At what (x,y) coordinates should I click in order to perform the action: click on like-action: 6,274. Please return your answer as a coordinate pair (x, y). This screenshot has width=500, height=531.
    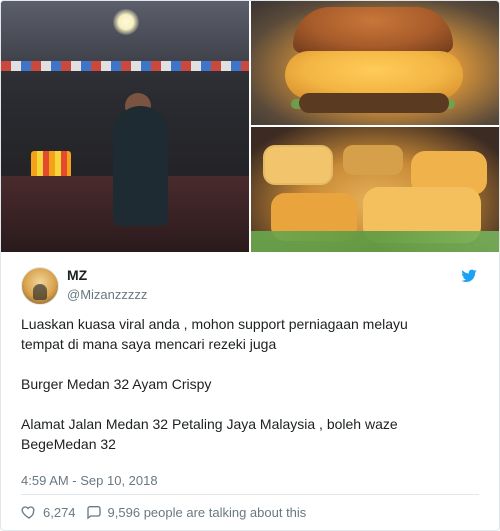
    Looking at the image, I should click on (48, 512).